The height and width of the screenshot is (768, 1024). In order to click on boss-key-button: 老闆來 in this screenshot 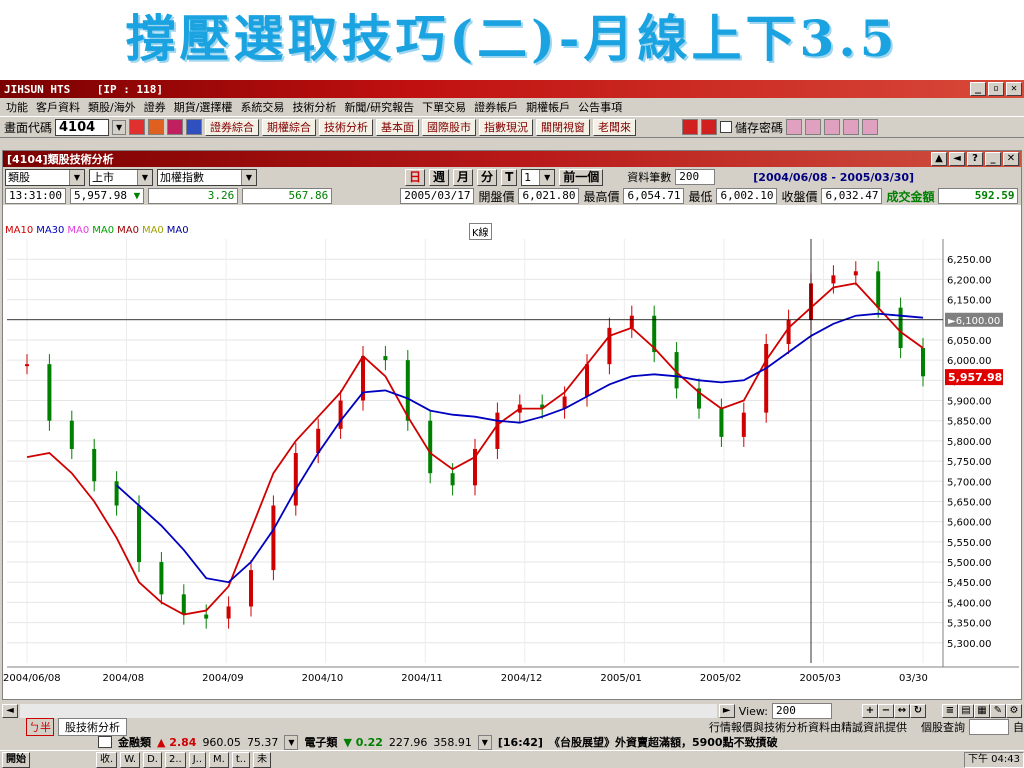, I will do `click(615, 127)`.